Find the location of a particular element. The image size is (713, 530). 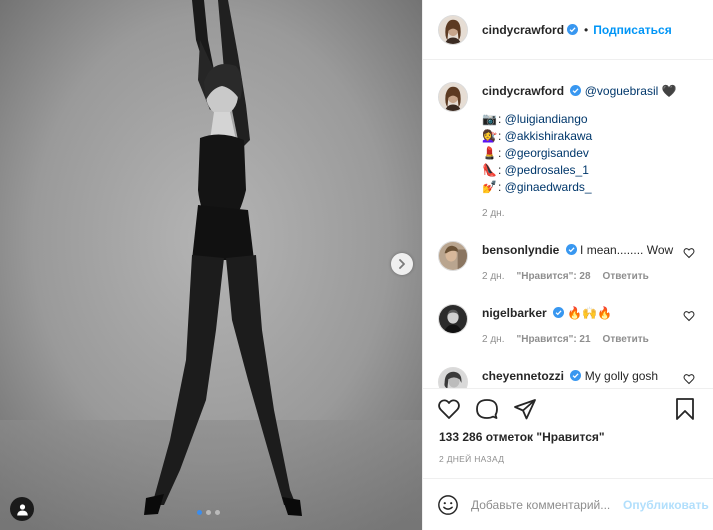

tagged-users-button is located at coordinates (22, 509).